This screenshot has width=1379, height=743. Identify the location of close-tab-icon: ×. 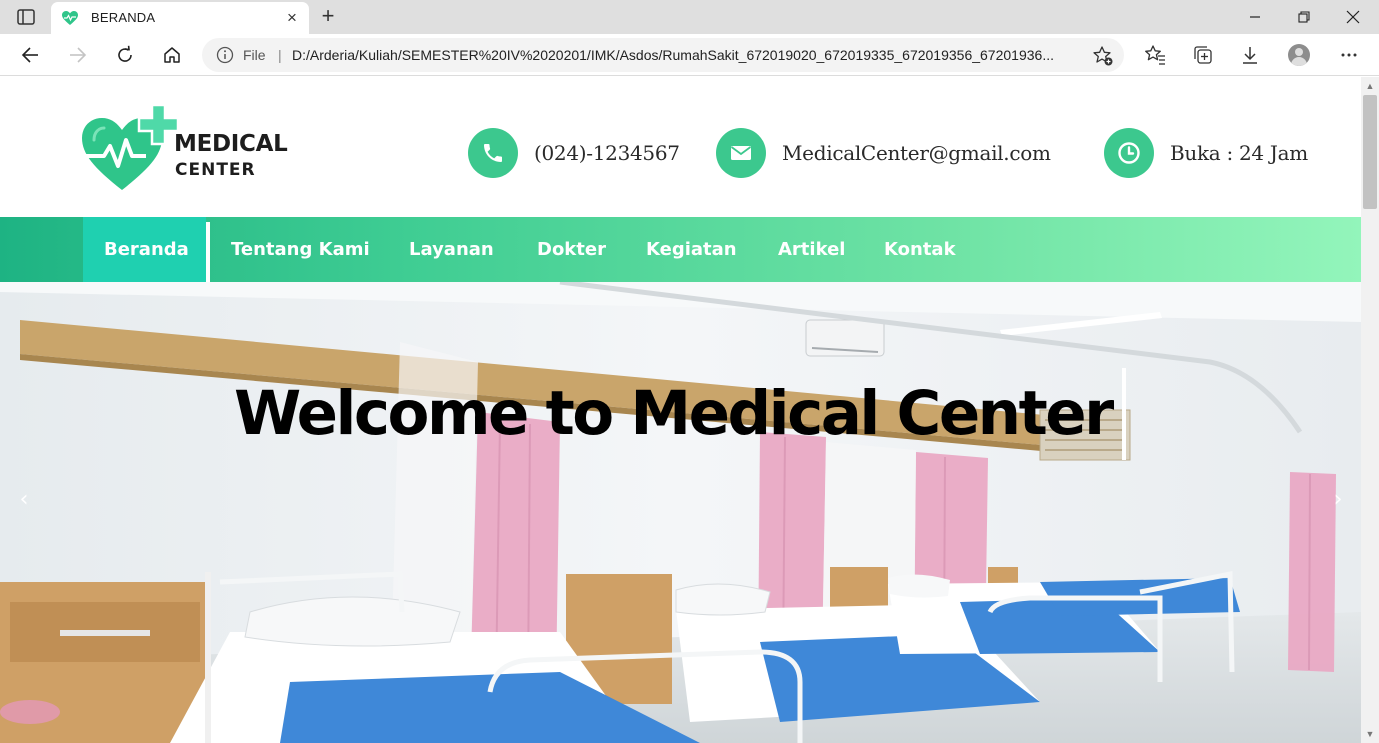
(292, 18).